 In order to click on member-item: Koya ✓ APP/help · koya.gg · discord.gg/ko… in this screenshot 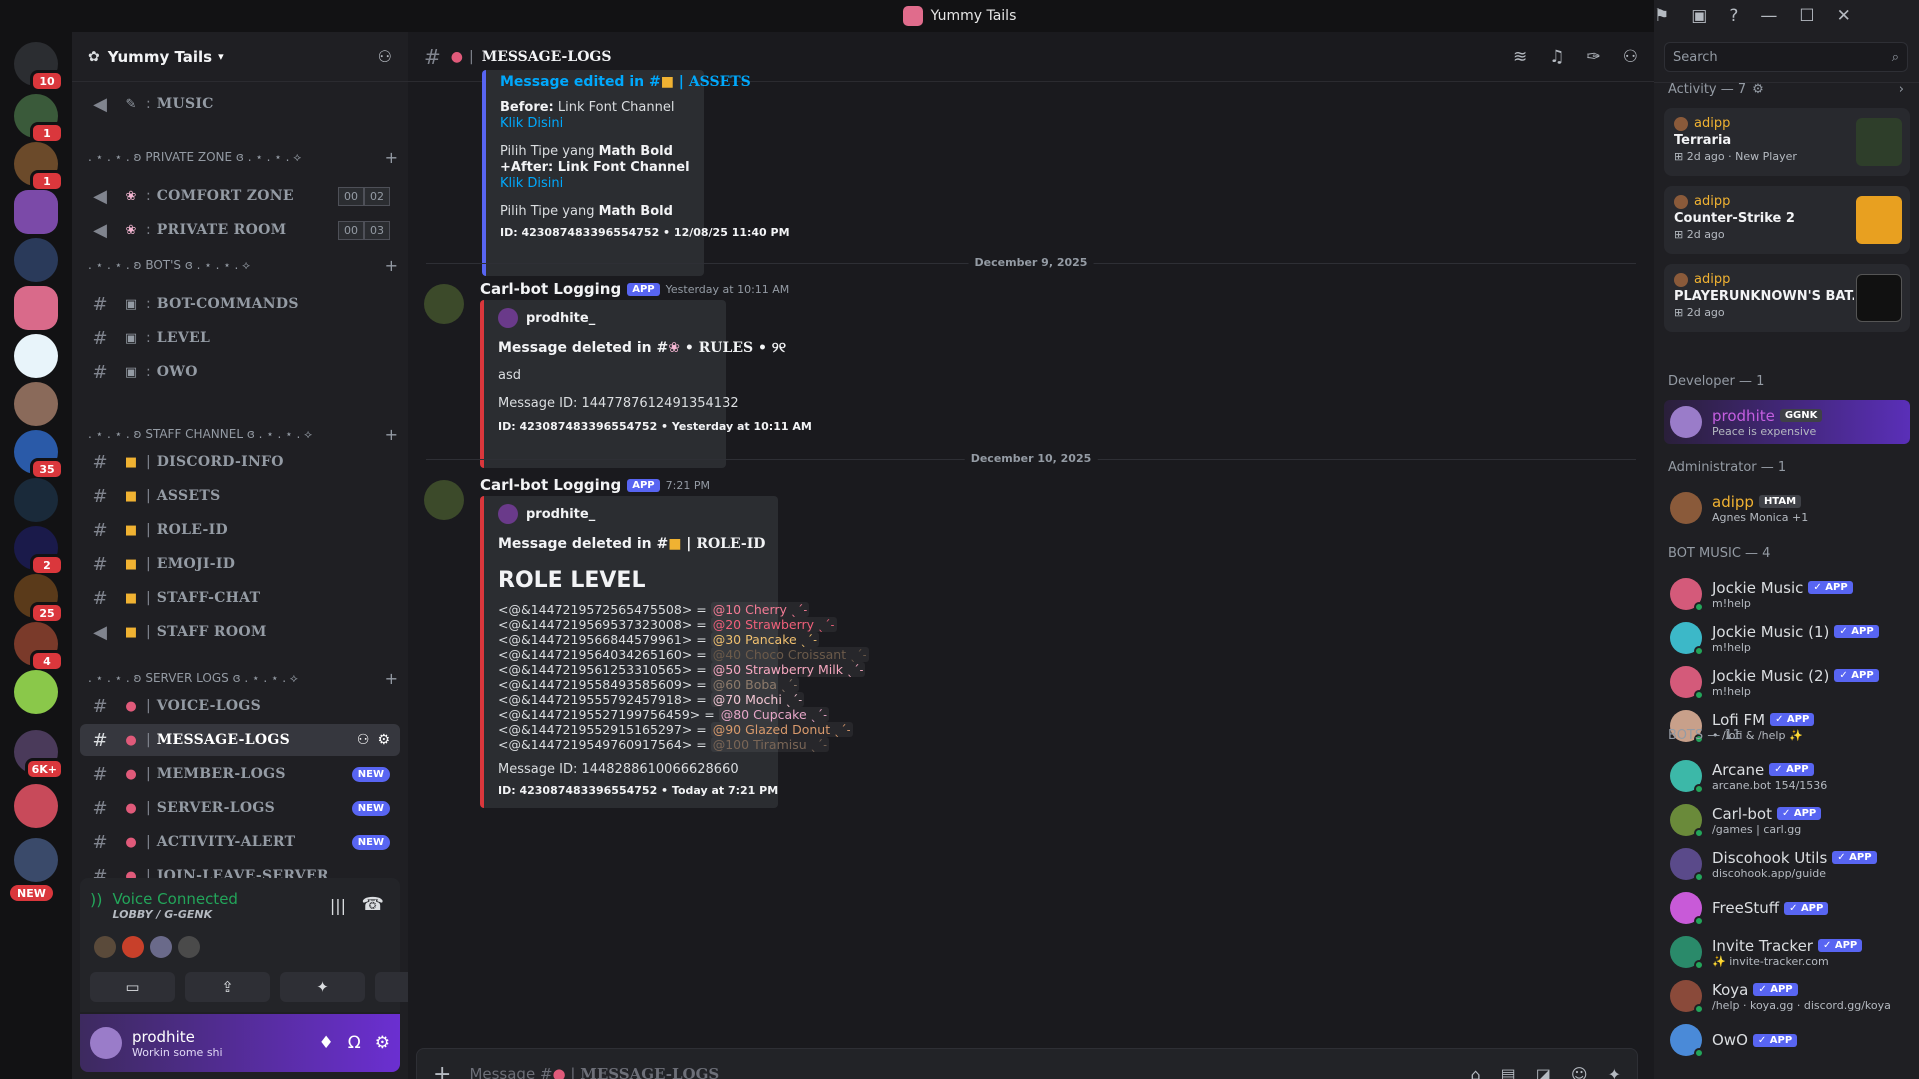, I will do `click(1787, 996)`.